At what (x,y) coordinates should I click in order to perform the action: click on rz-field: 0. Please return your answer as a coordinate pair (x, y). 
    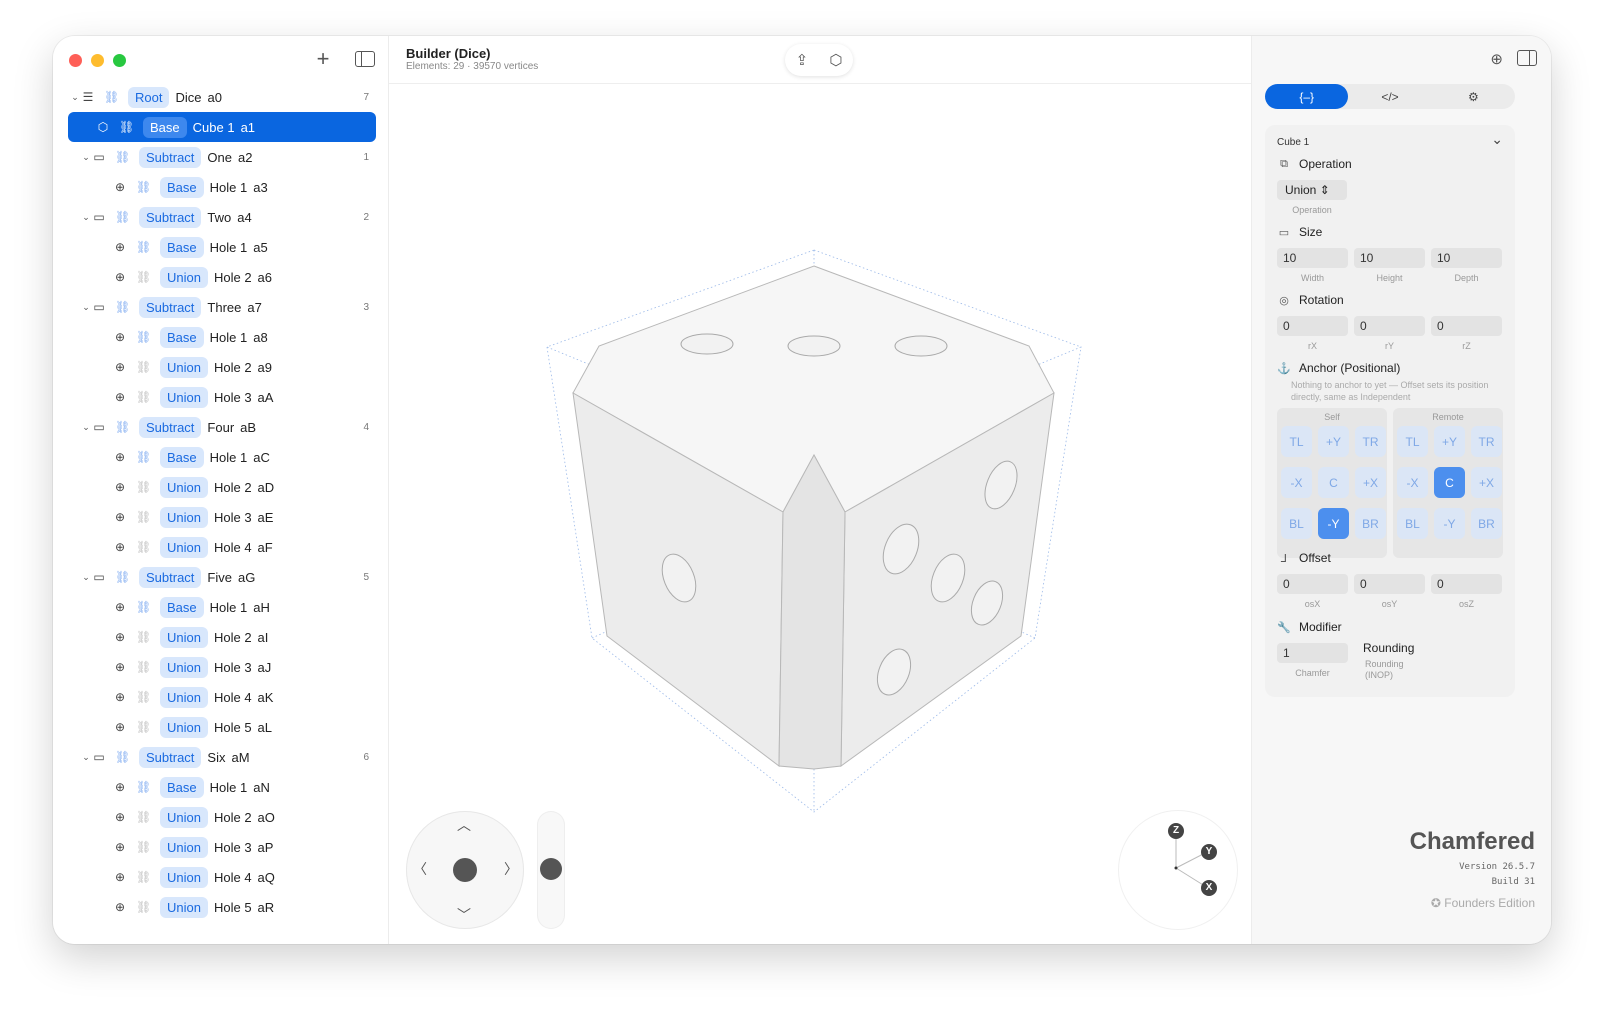
    Looking at the image, I should click on (1466, 326).